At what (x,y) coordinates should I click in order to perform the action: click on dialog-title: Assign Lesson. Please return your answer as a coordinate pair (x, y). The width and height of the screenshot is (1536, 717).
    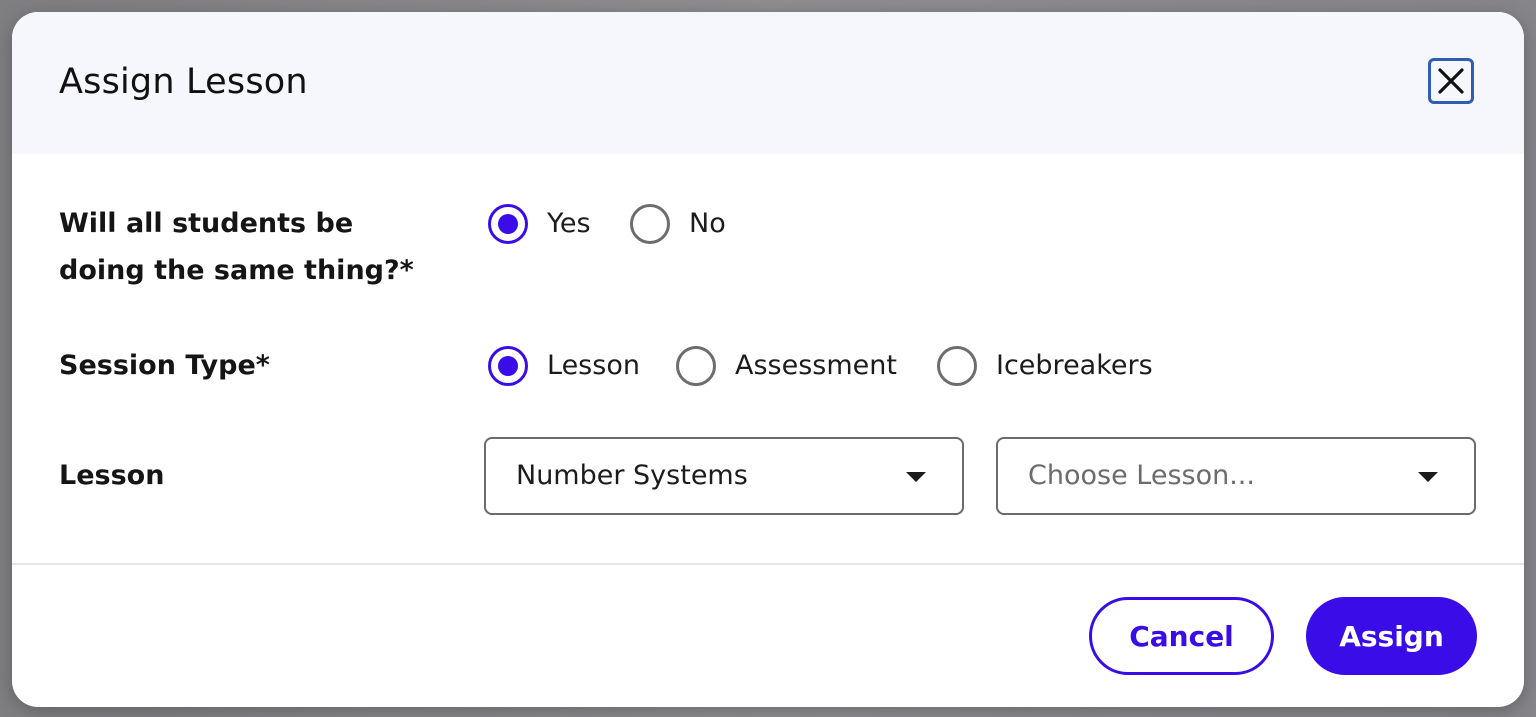
    Looking at the image, I should click on (183, 82).